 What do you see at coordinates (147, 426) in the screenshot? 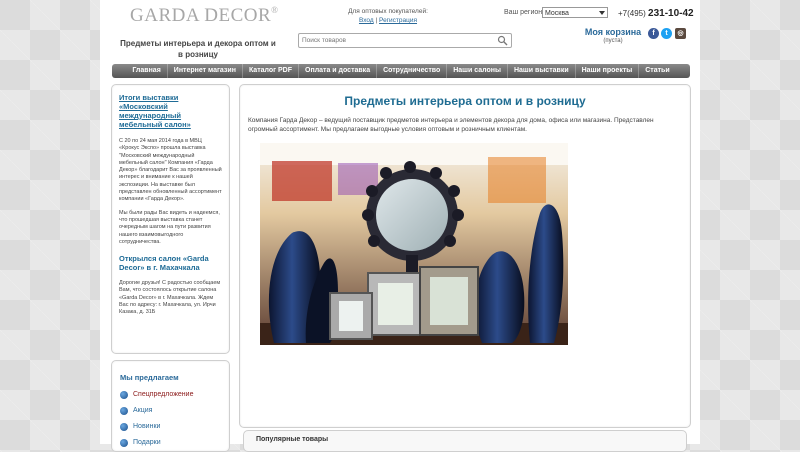
I see `offer-label: Новинки` at bounding box center [147, 426].